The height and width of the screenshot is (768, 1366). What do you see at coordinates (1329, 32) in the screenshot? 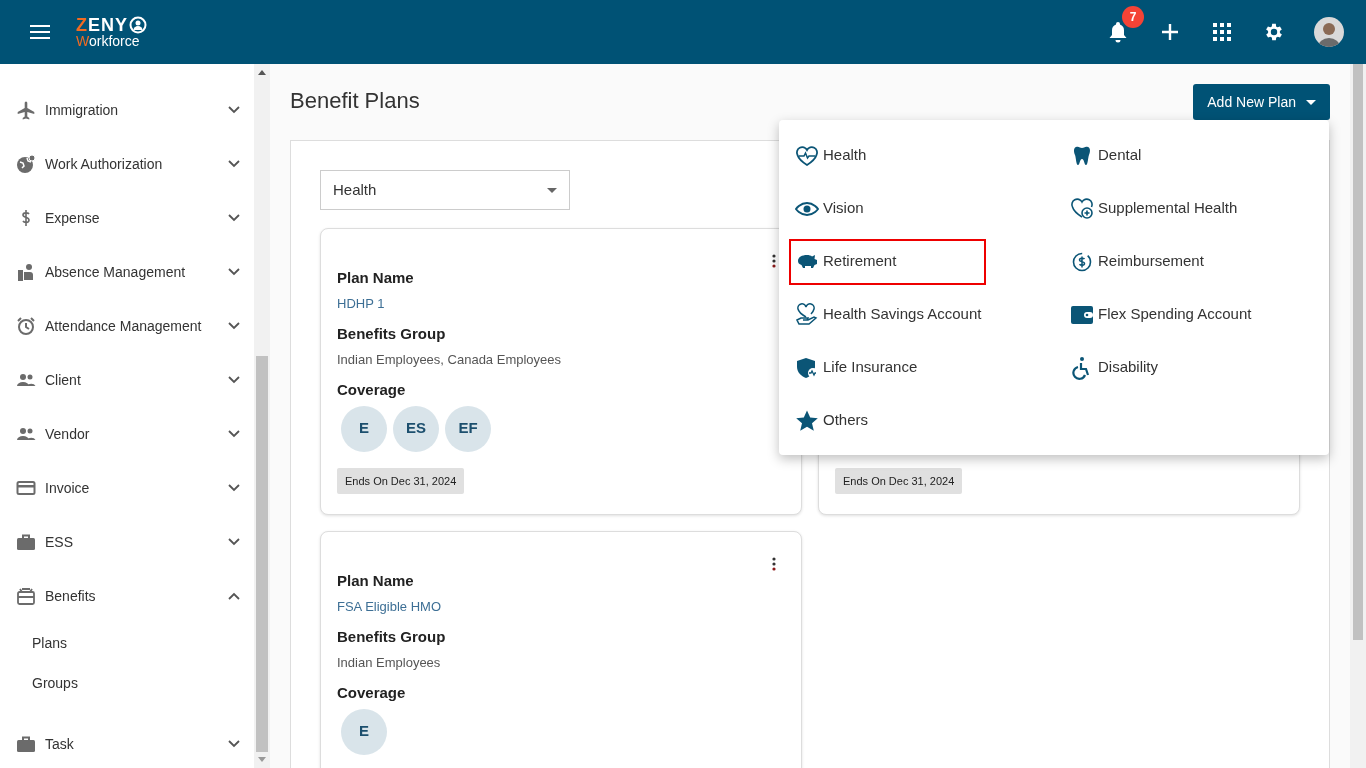
I see `avatar` at bounding box center [1329, 32].